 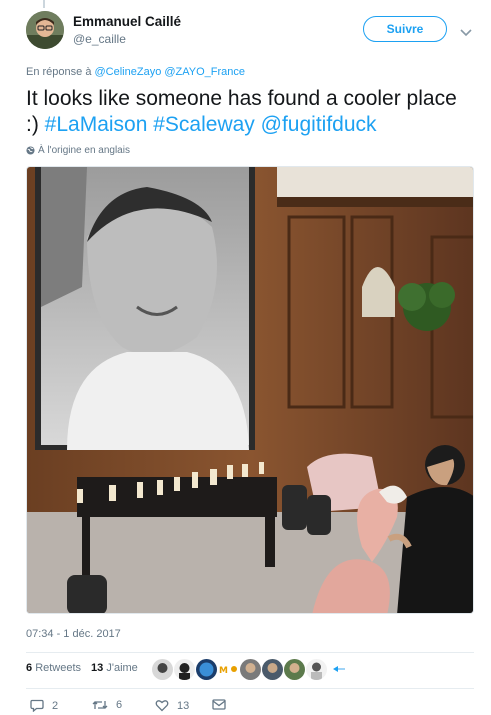 What do you see at coordinates (58, 668) in the screenshot?
I see `retweets-label: Retweets` at bounding box center [58, 668].